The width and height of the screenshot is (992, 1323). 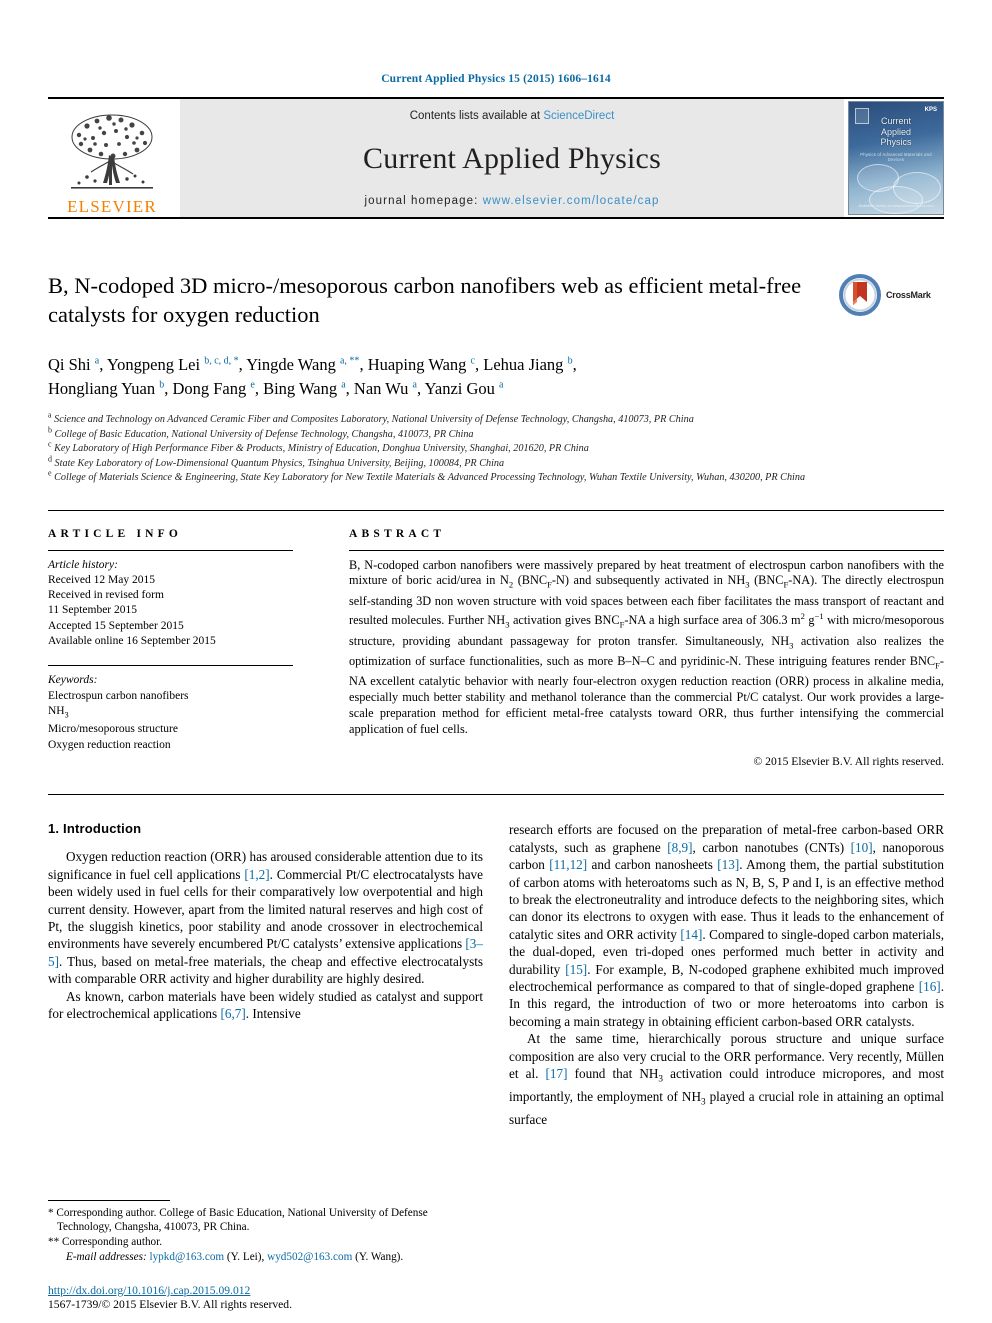 What do you see at coordinates (930, 986) in the screenshot?
I see `citation-ref: [16]` at bounding box center [930, 986].